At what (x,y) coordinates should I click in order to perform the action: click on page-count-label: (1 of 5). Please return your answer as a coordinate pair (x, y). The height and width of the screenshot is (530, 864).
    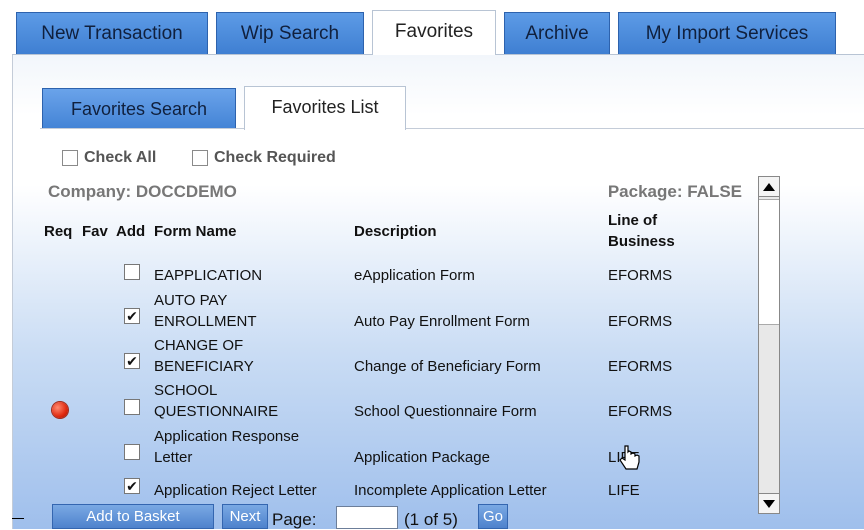
    Looking at the image, I should click on (431, 519).